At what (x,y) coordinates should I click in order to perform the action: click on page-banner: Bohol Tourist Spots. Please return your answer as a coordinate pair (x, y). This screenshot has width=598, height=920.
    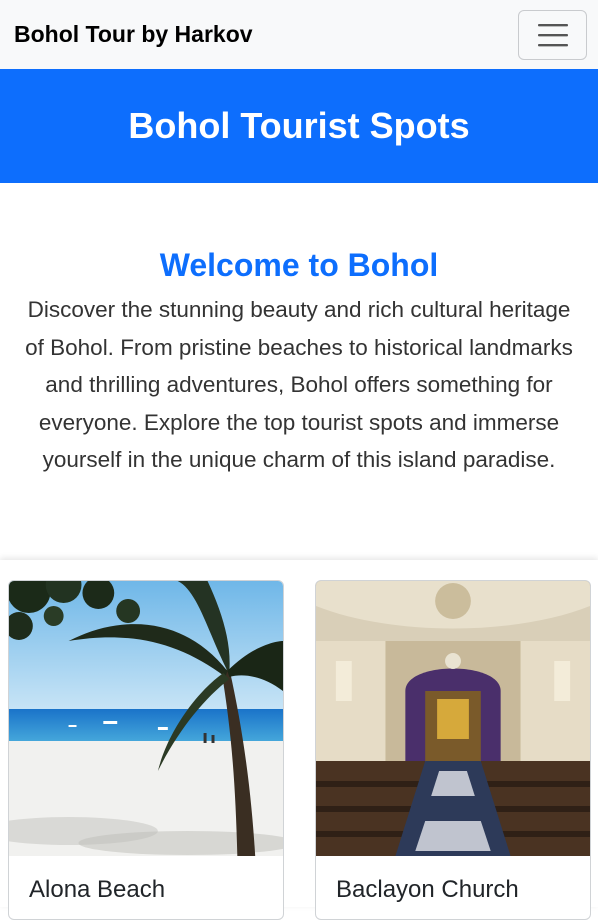
    Looking at the image, I should click on (299, 126).